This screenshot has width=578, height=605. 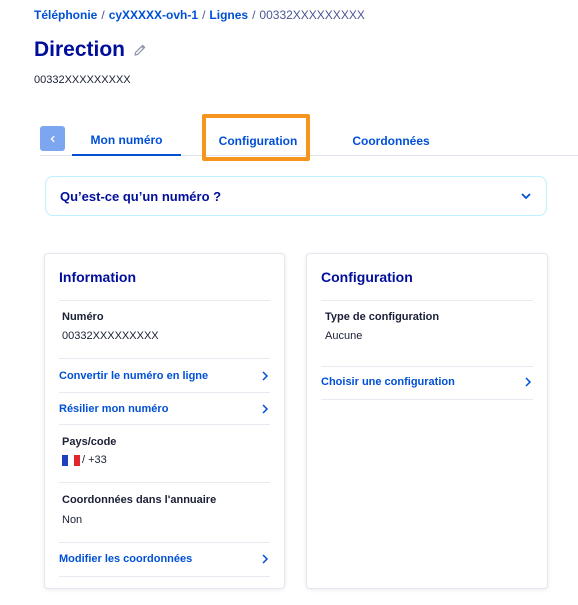 I want to click on page-subtitle: 00332XXXXXXXXX, so click(x=82, y=80).